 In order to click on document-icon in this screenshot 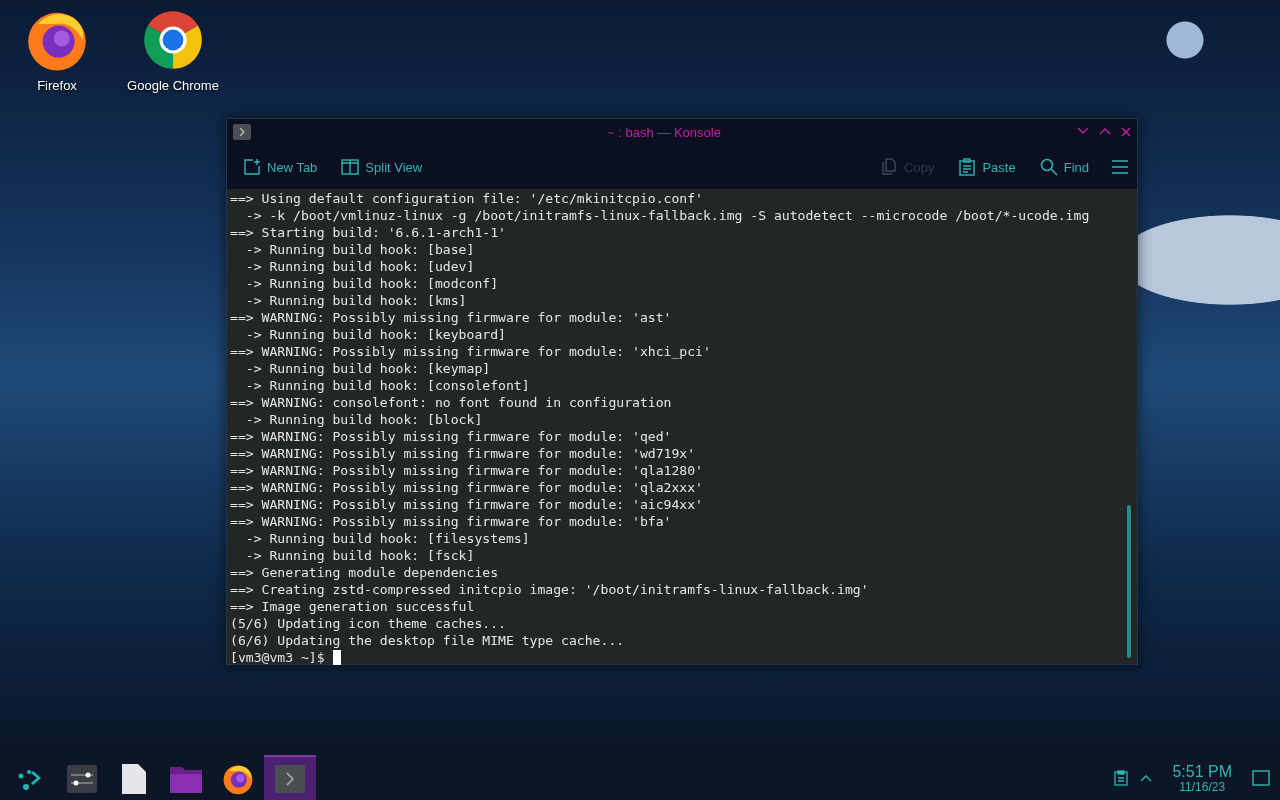, I will do `click(134, 778)`.